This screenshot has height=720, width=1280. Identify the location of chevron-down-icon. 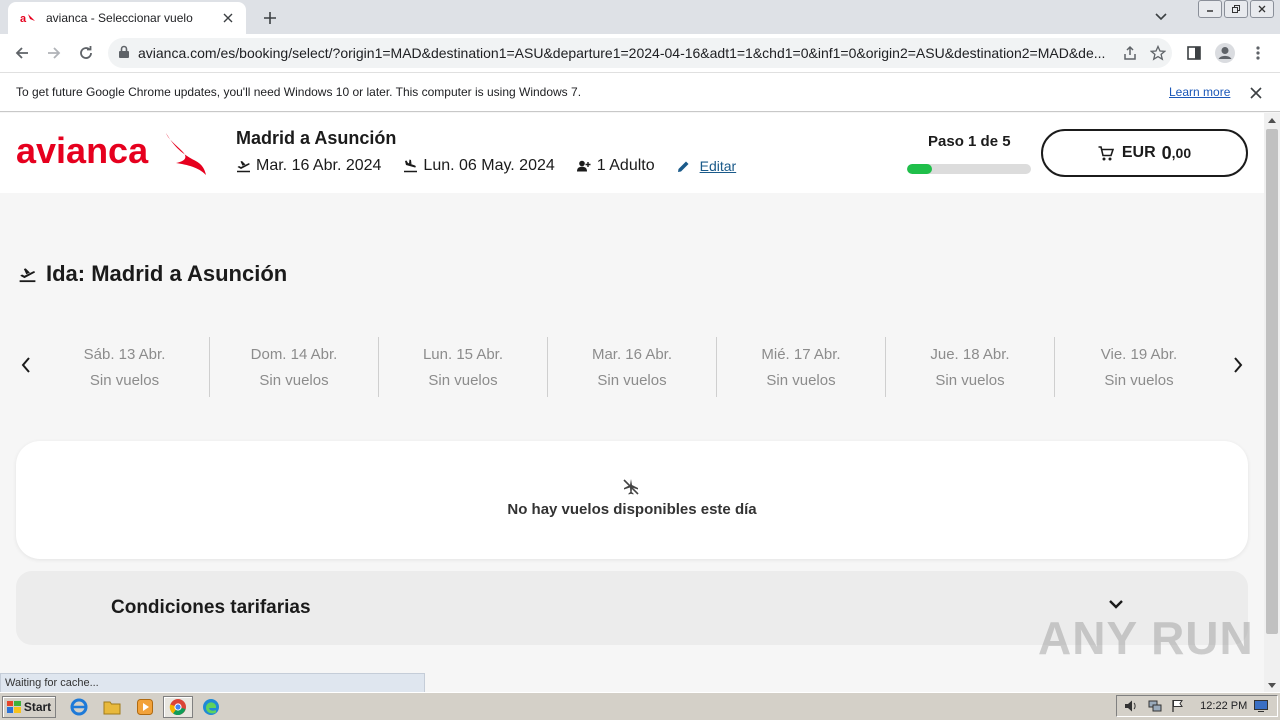
(1161, 17).